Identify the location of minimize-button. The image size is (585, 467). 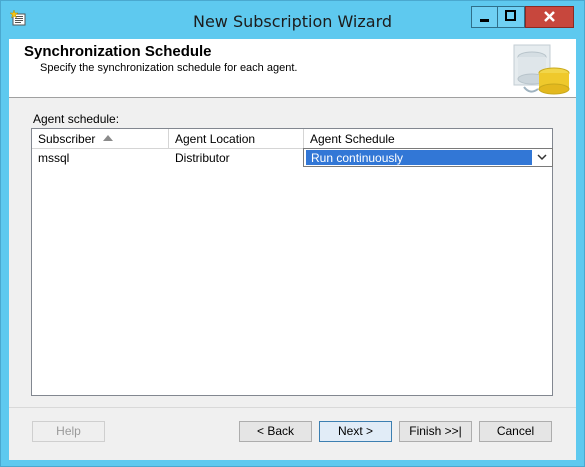
(484, 17).